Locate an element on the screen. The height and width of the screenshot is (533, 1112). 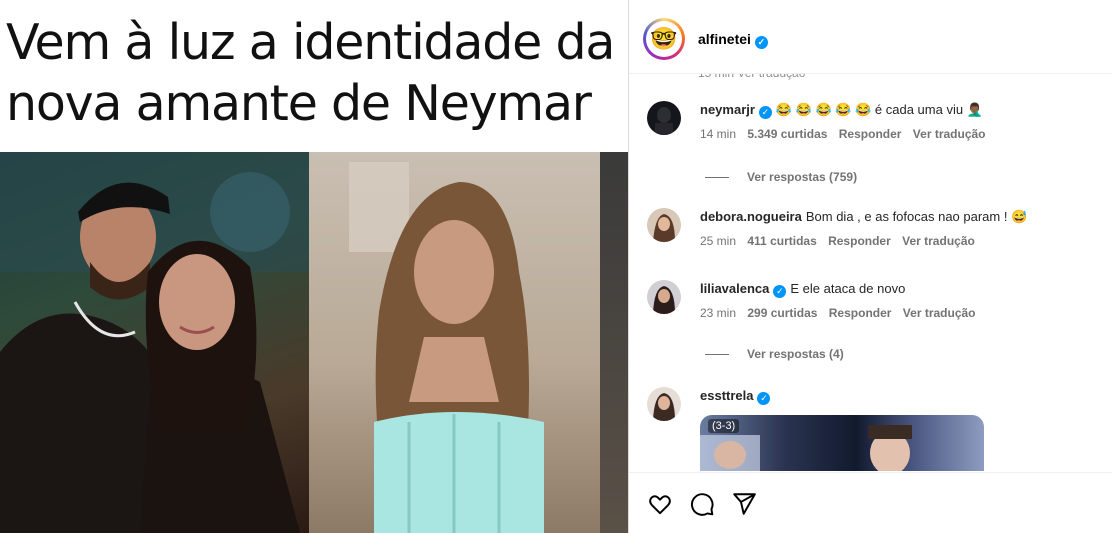
comment-username: neymarjr is located at coordinates (727, 109).